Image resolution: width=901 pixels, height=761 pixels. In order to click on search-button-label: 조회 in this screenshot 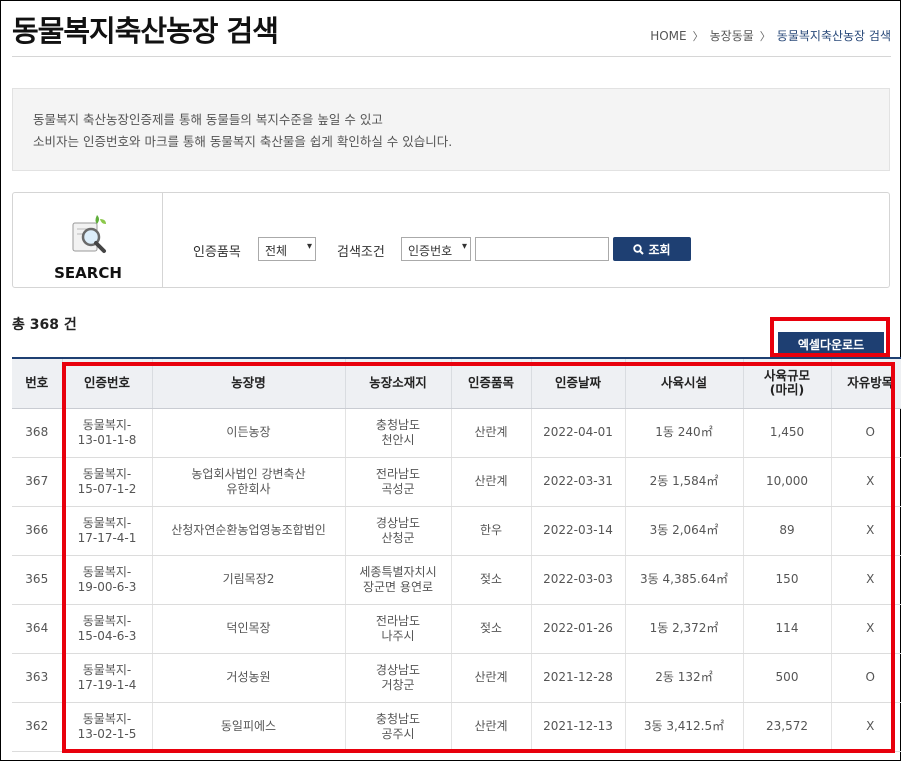, I will do `click(659, 249)`.